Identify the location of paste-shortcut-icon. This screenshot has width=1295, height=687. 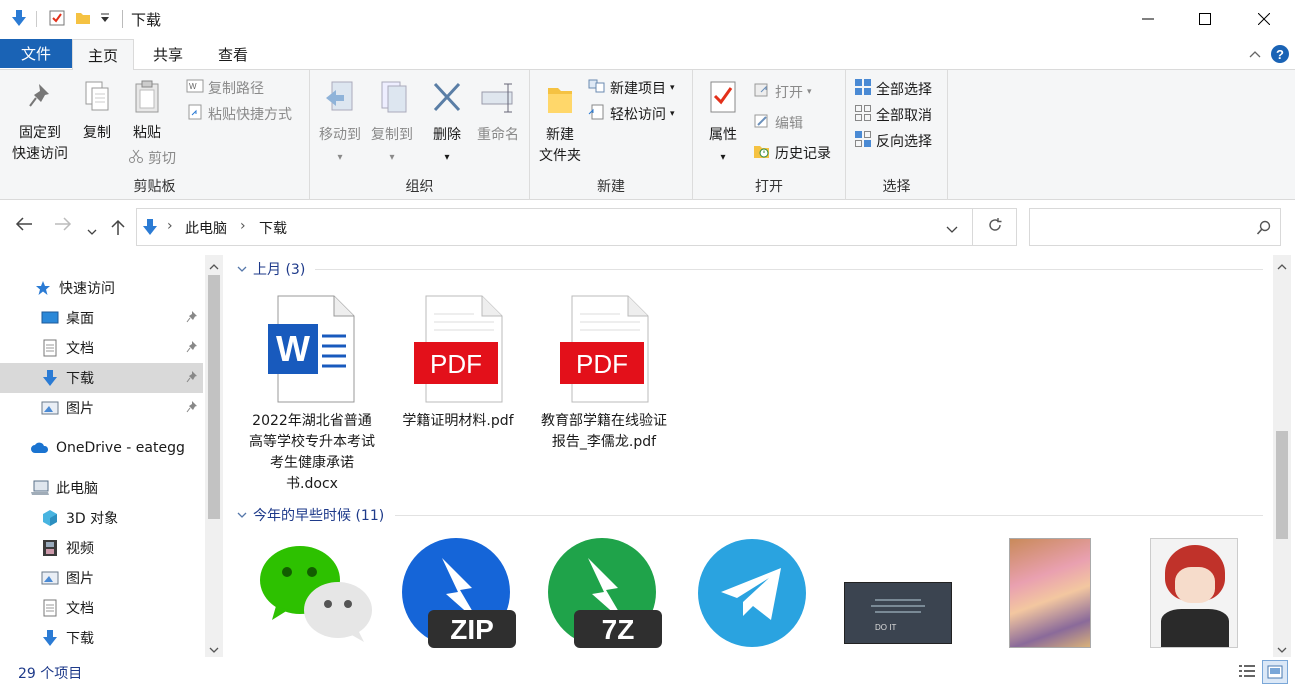
(195, 114).